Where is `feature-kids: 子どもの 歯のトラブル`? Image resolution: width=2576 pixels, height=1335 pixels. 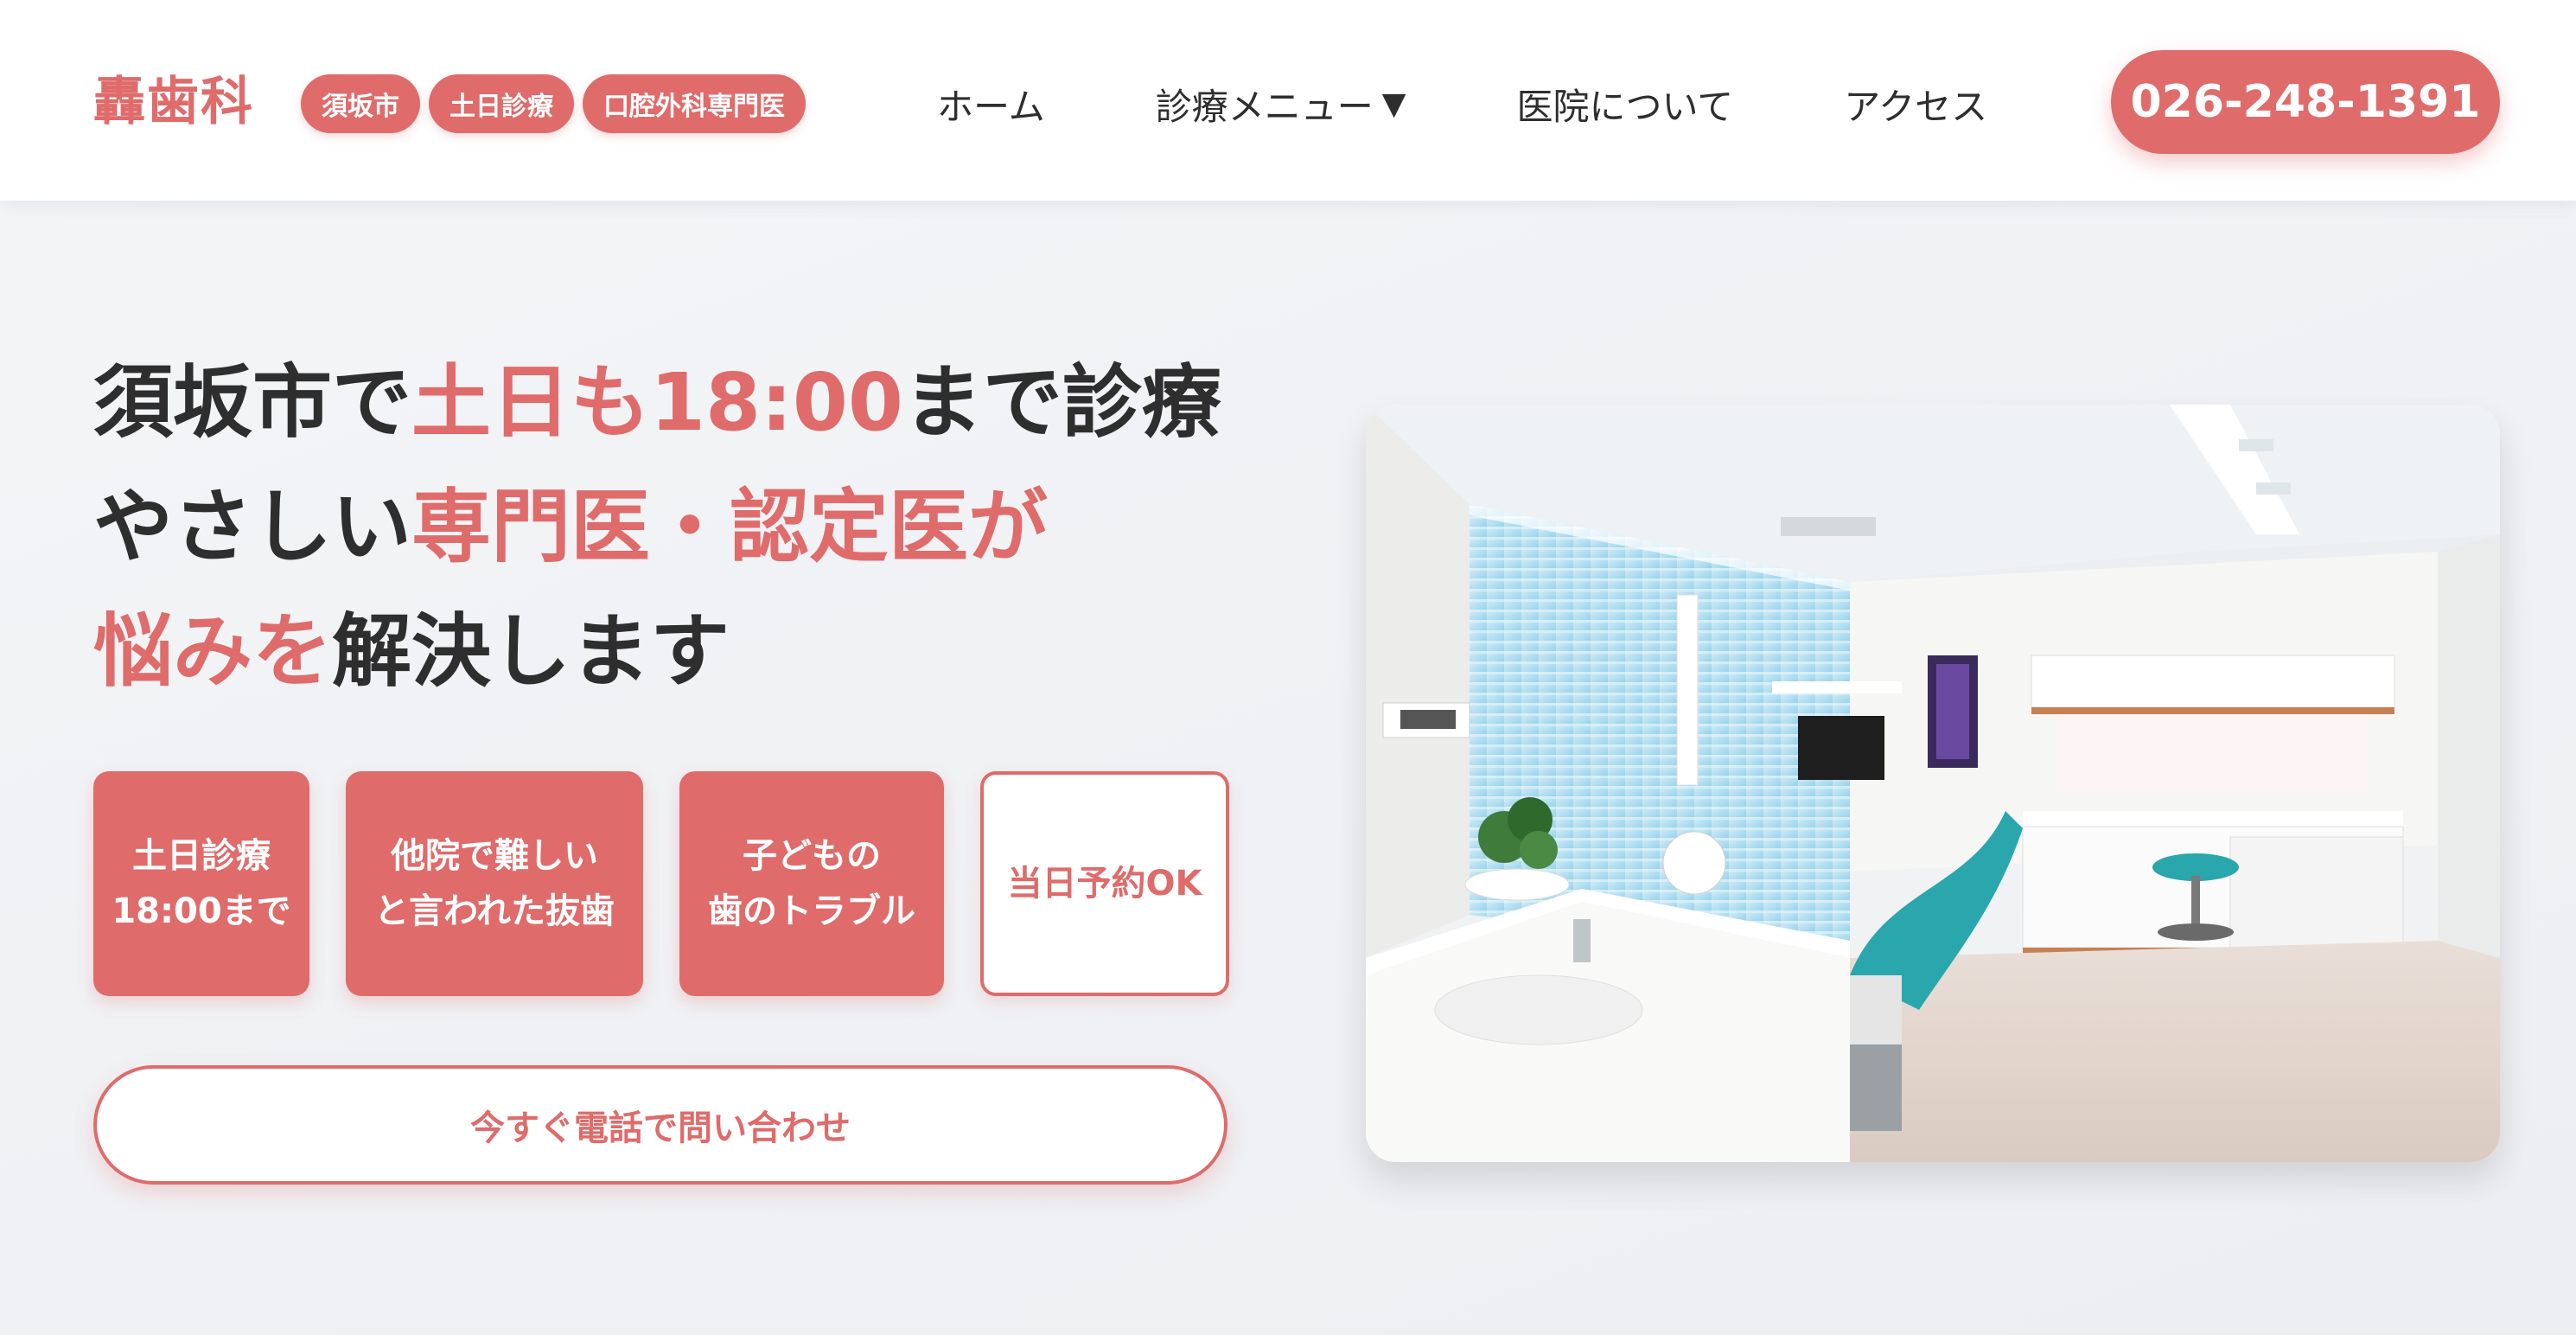
feature-kids: 子どもの 歯のトラブル is located at coordinates (811, 883).